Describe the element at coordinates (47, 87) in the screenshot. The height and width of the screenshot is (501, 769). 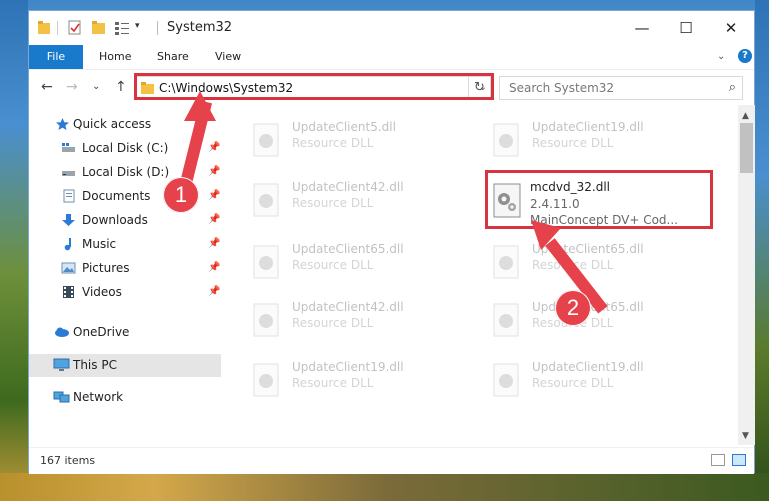
I see `back-button: ←` at that location.